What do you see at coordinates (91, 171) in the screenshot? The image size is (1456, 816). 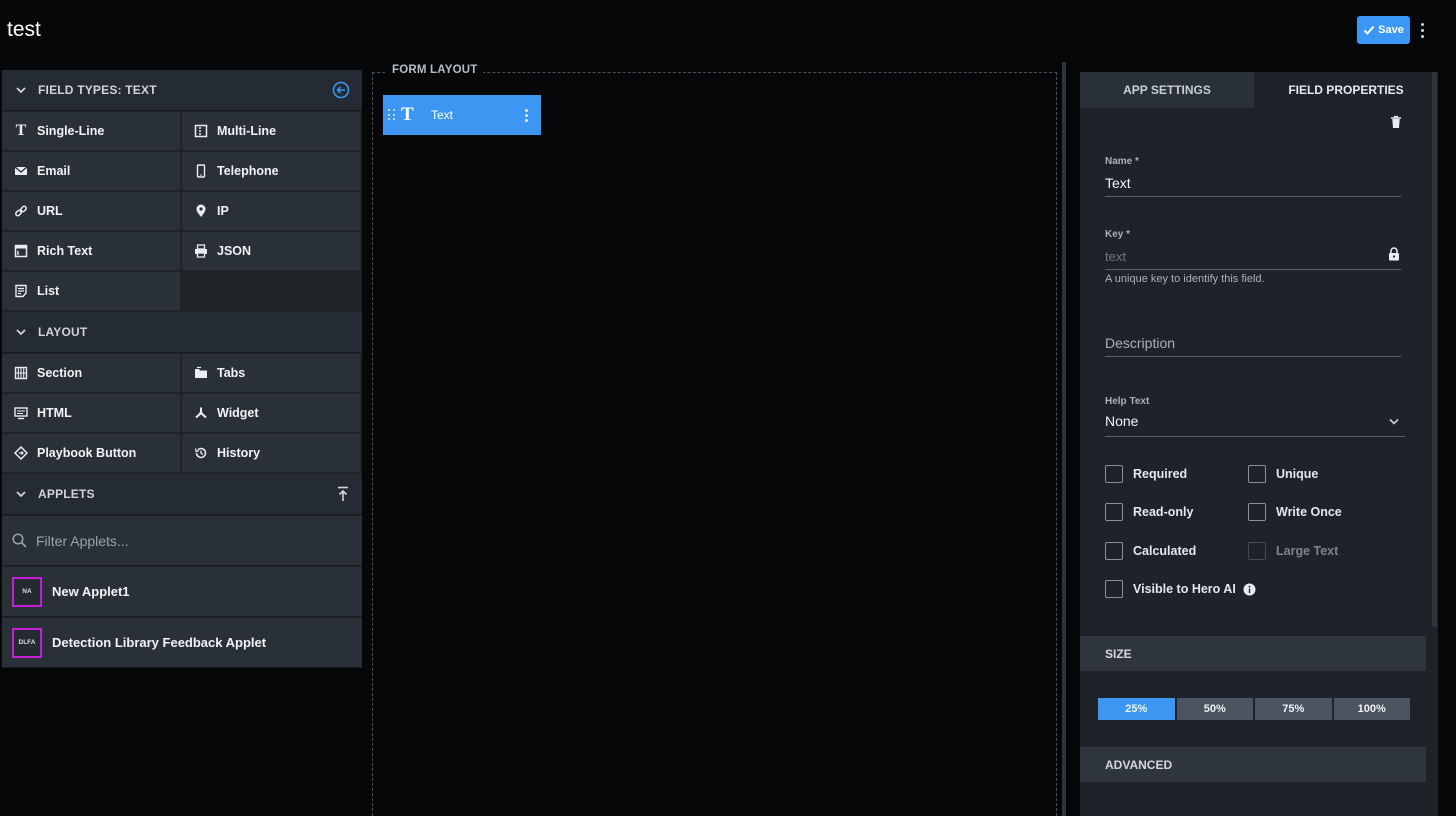 I see `field-type-email: Email` at bounding box center [91, 171].